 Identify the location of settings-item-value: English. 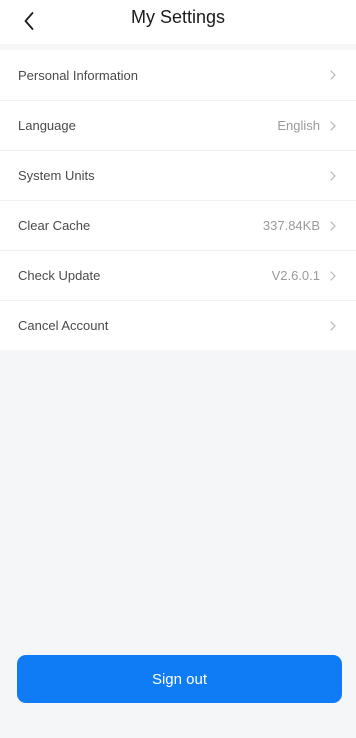
(298, 125).